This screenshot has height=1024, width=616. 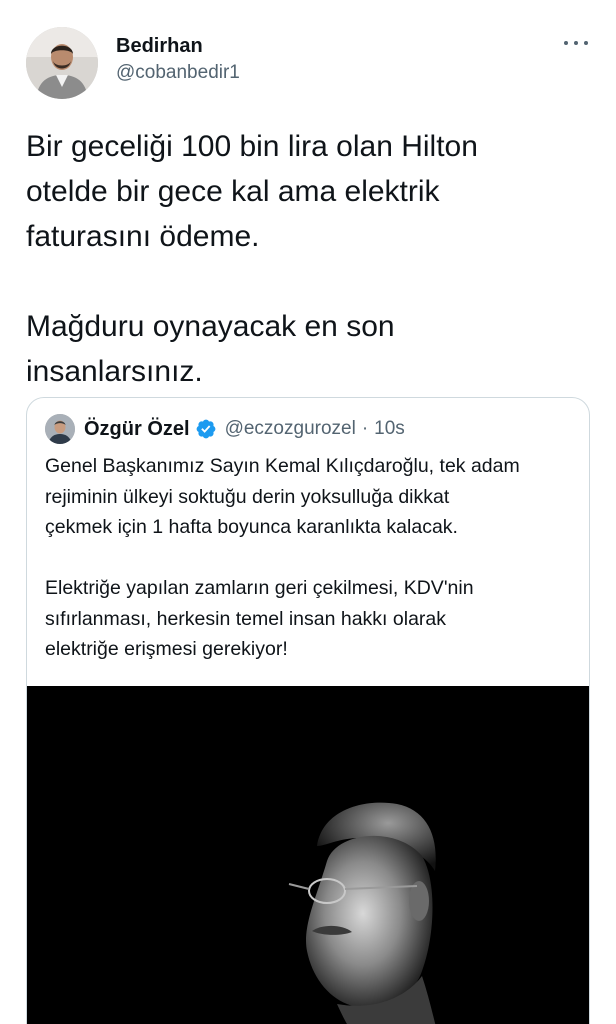 I want to click on quoted-tweet-header: Özgür Özel @eczozgurozel · 10s, so click(x=225, y=429).